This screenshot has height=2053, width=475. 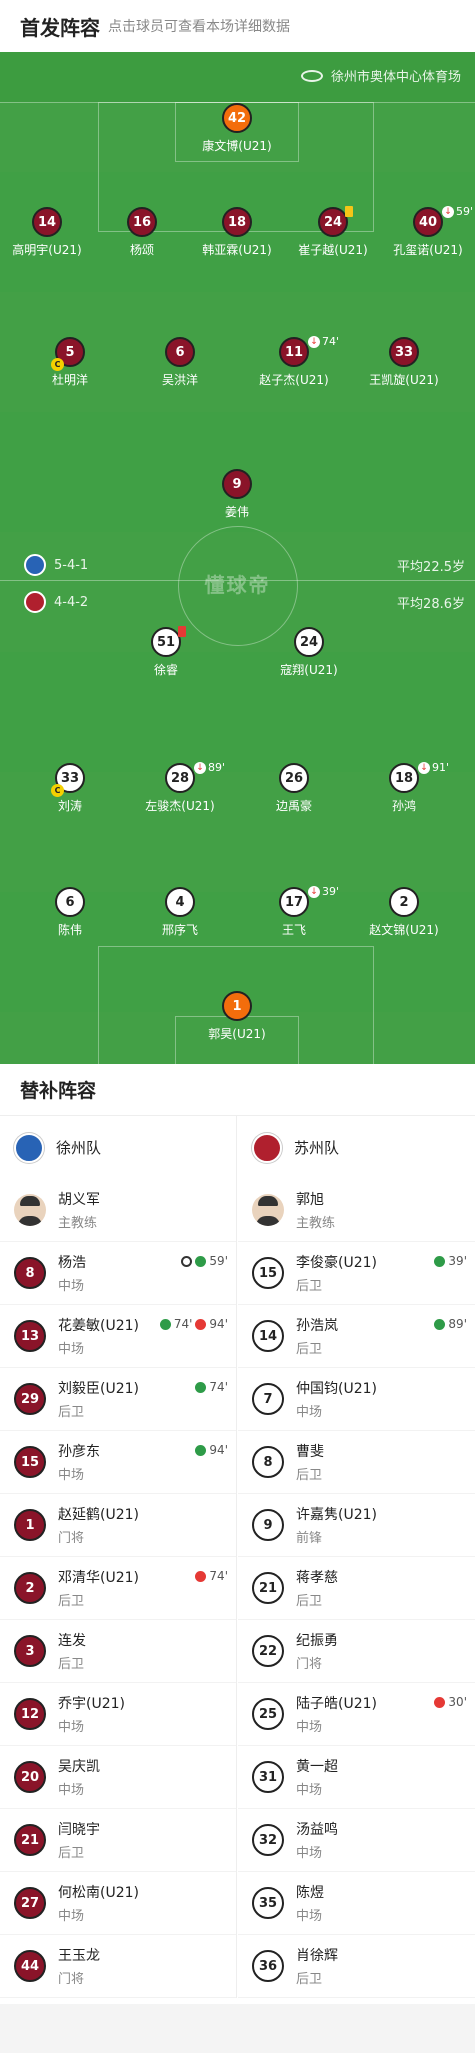 What do you see at coordinates (237, 1090) in the screenshot?
I see `substitutes-title: 替补阵容` at bounding box center [237, 1090].